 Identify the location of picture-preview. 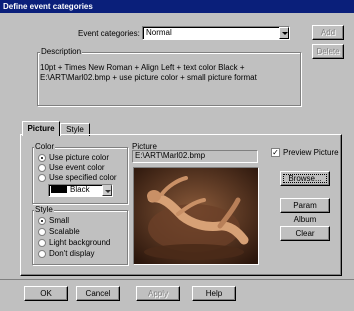
(196, 216).